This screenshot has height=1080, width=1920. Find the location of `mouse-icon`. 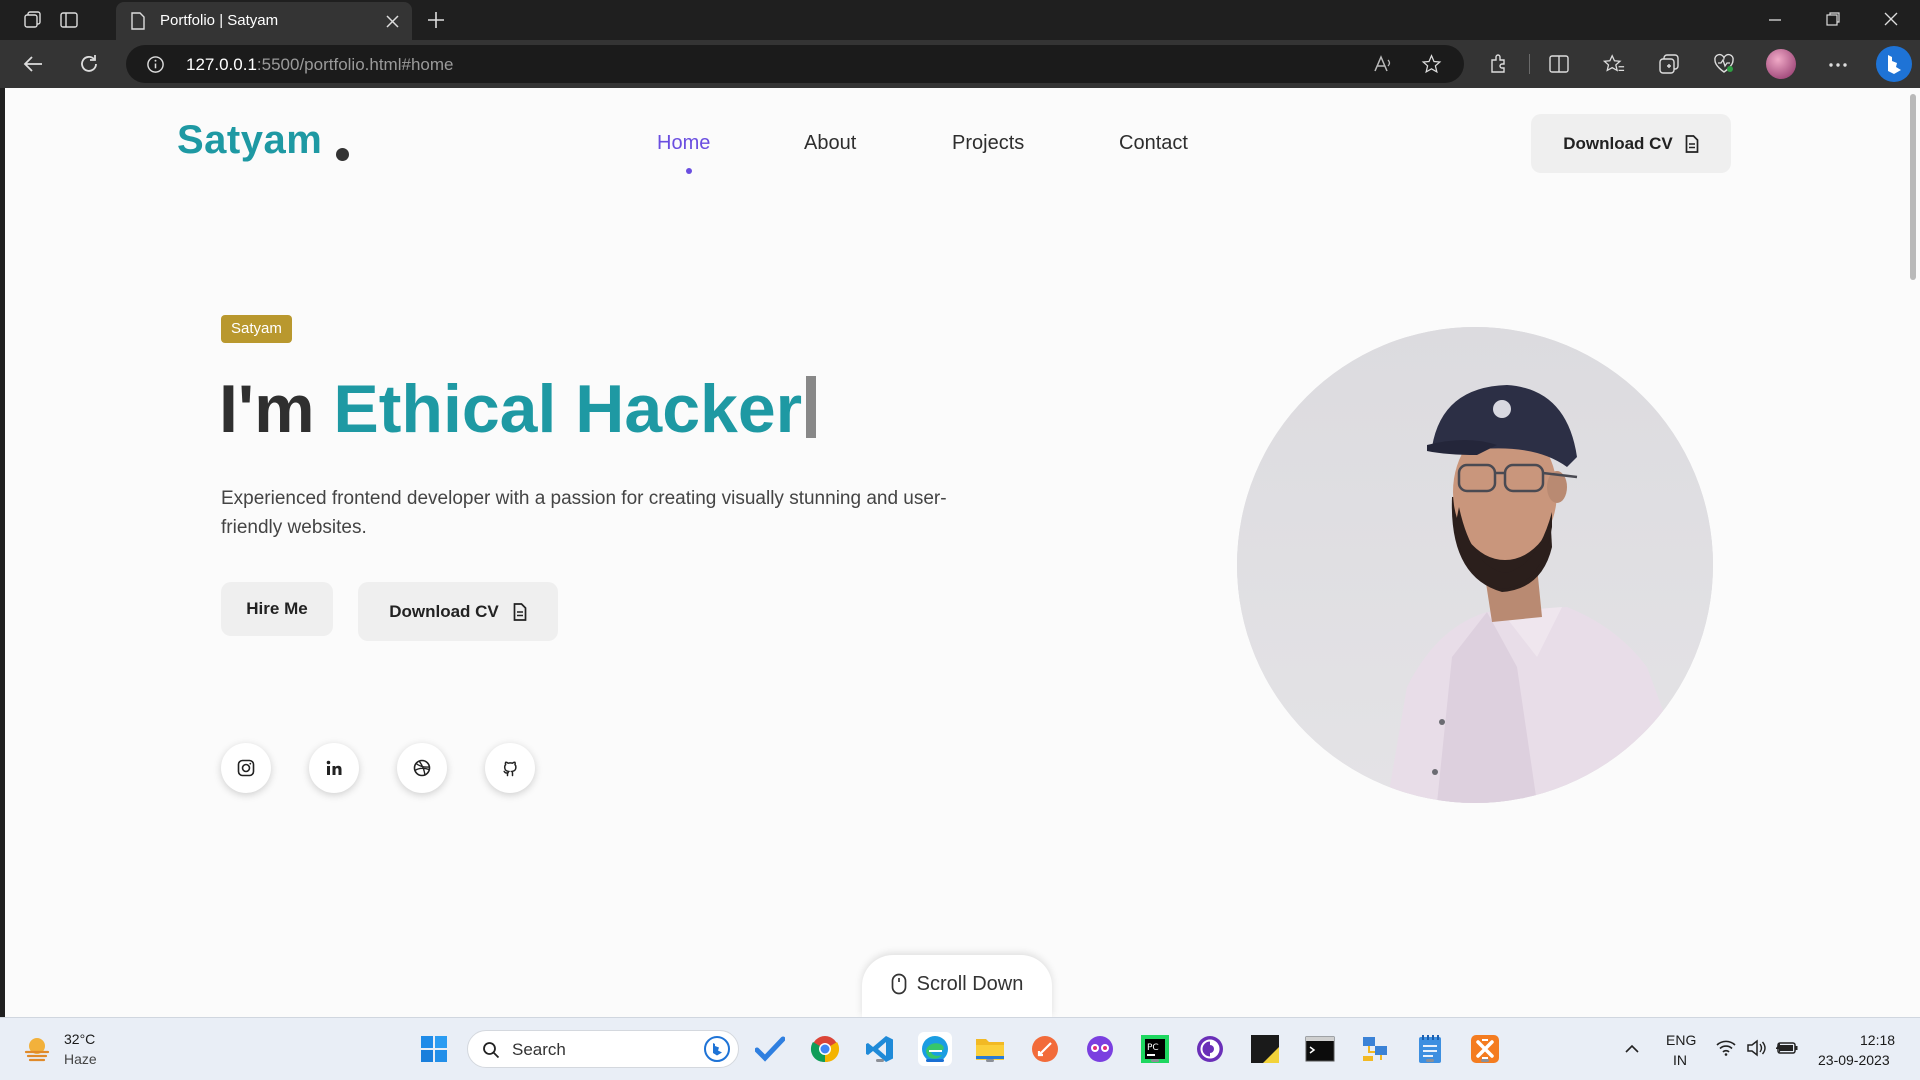

mouse-icon is located at coordinates (898, 984).